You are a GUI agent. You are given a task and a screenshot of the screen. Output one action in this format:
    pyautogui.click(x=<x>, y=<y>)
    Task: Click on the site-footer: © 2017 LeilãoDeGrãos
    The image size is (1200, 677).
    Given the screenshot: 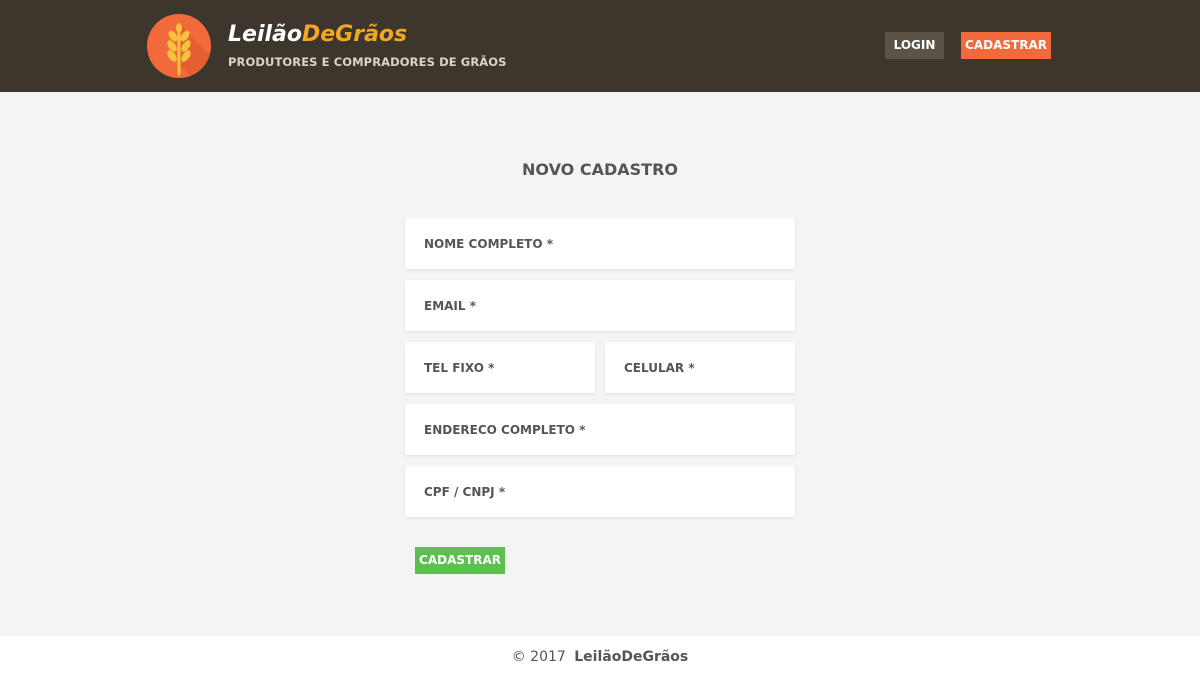 What is the action you would take?
    pyautogui.click(x=600, y=656)
    